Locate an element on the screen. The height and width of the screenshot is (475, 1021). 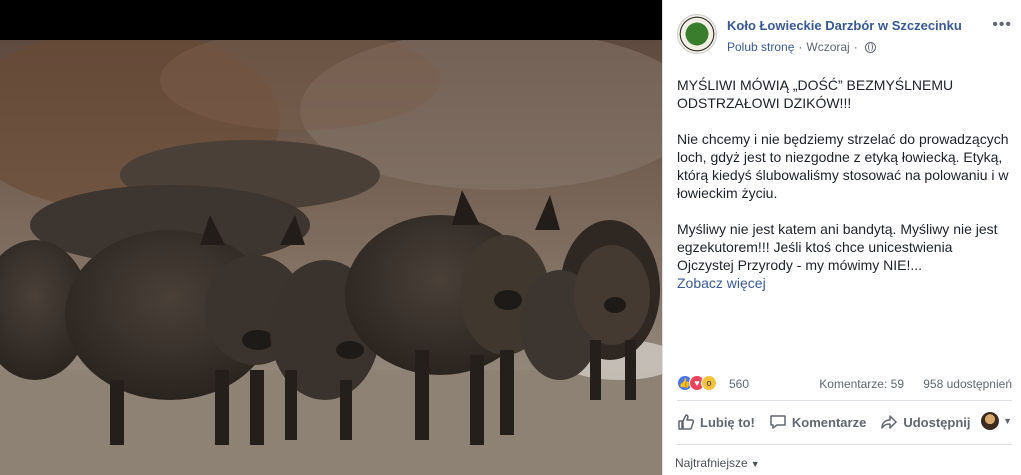
post-timestamp: Wczoraj is located at coordinates (827, 47).